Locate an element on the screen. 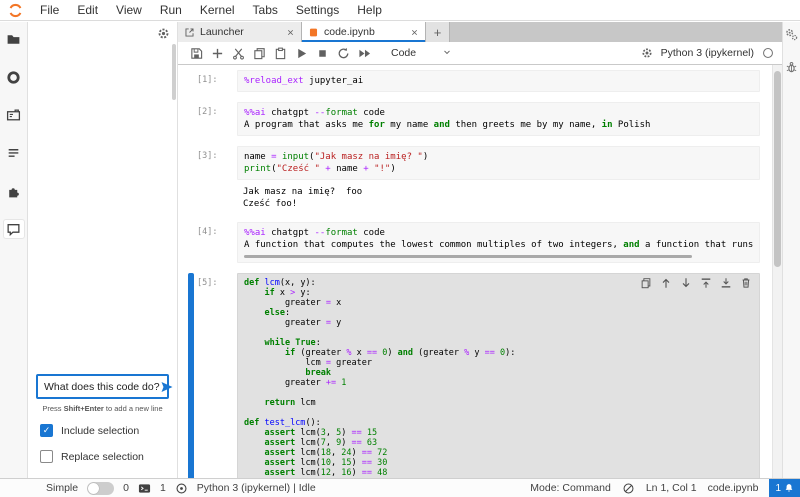  chat-option-row: ✓ Include selection is located at coordinates (104, 430).